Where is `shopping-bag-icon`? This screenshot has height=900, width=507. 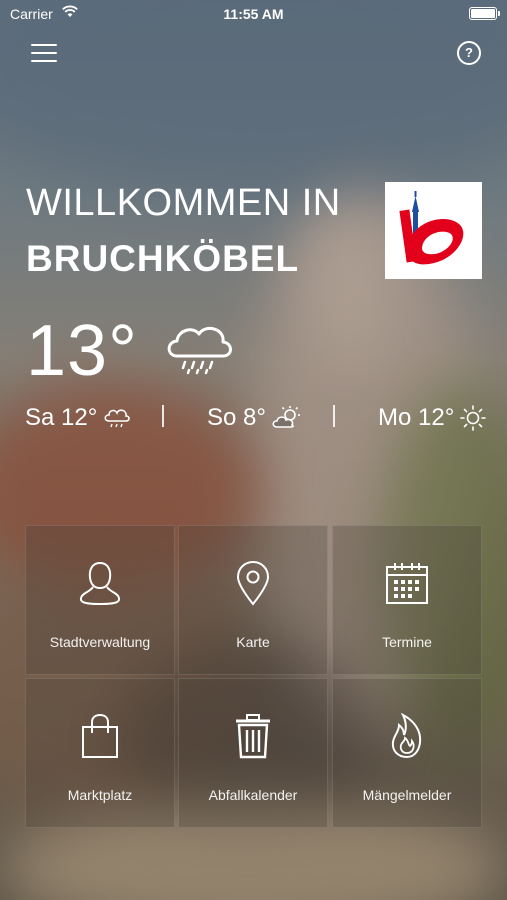 shopping-bag-icon is located at coordinates (100, 735).